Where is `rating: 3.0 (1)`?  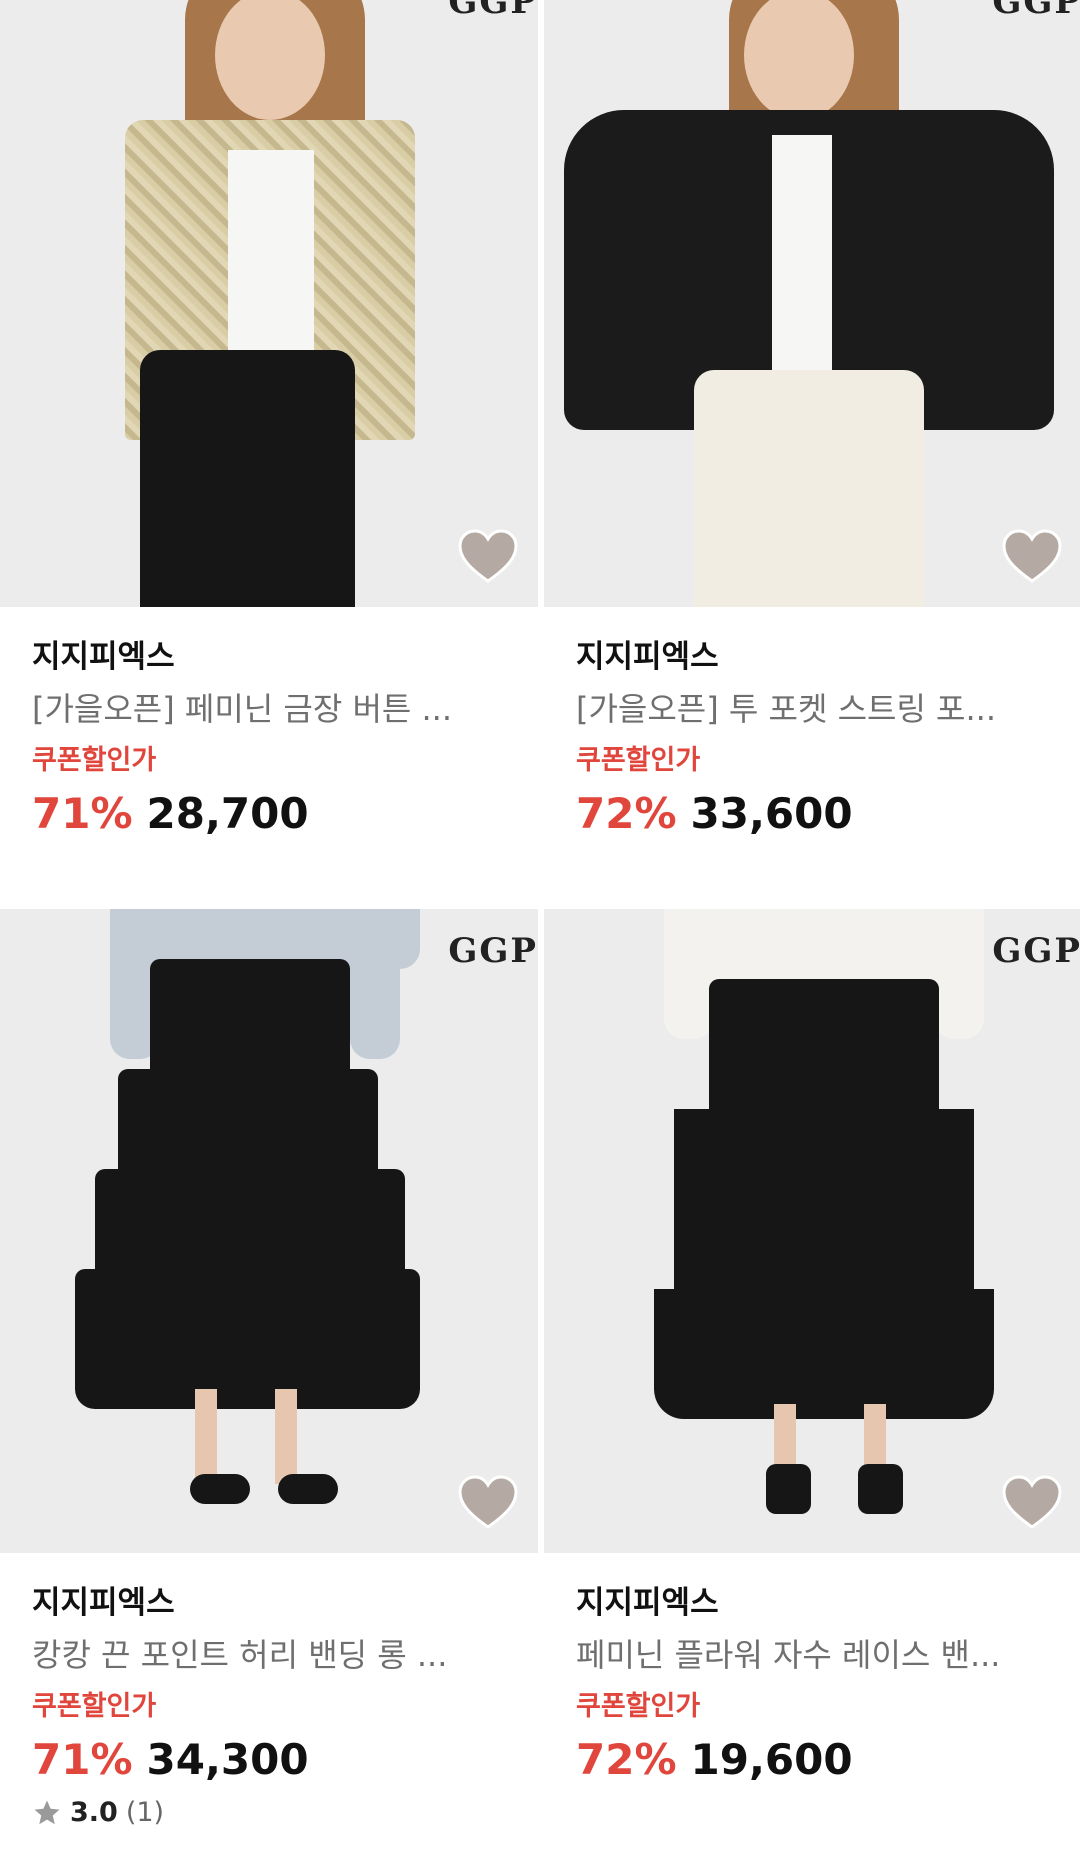
rating: 3.0 (1) is located at coordinates (285, 1812).